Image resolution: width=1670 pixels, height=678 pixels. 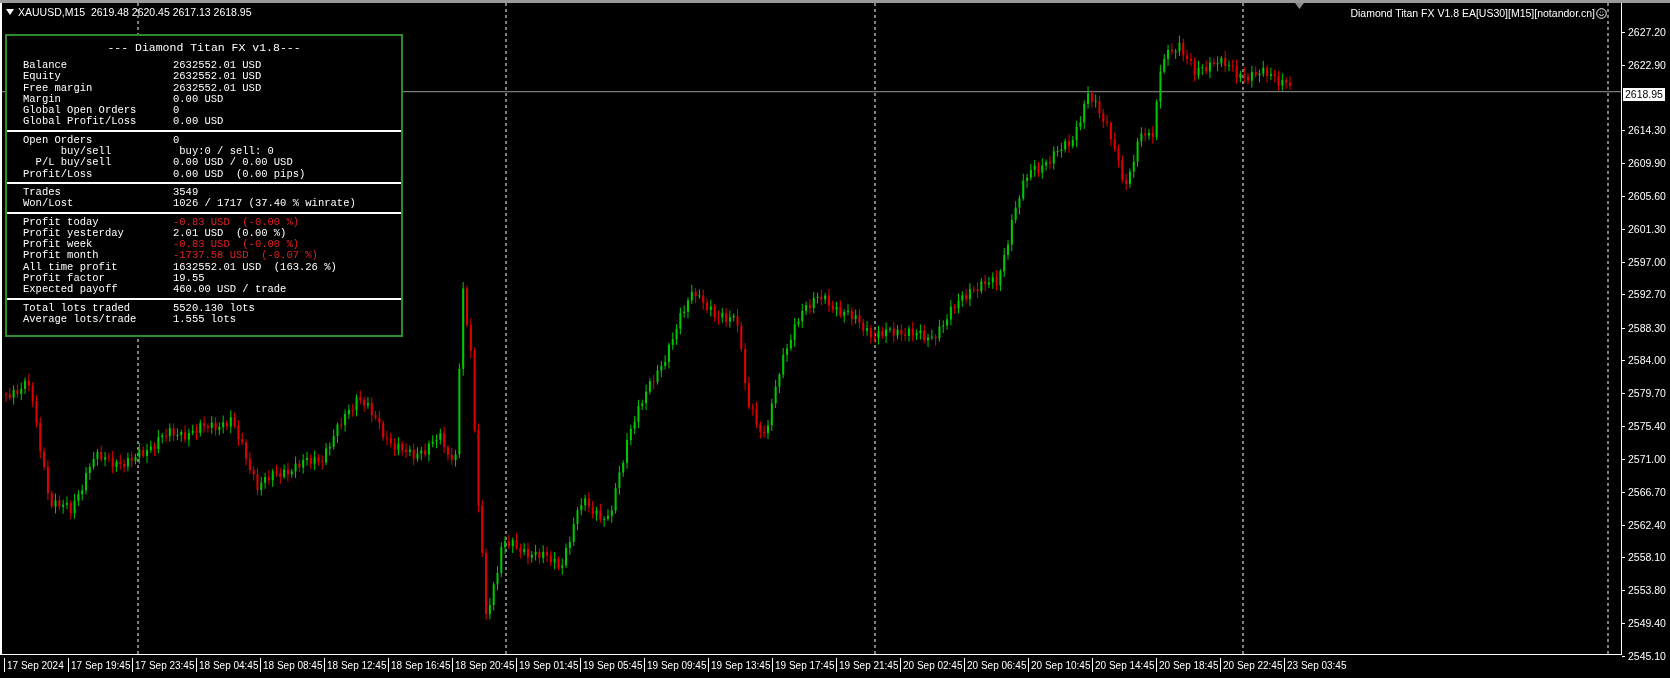 What do you see at coordinates (228, 665) in the screenshot?
I see `time-label: 18 Sep 04:45` at bounding box center [228, 665].